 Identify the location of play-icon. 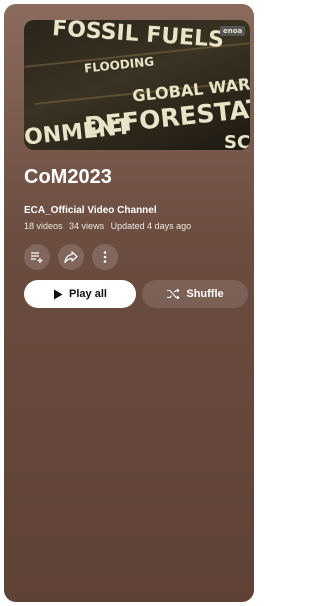
(58, 294).